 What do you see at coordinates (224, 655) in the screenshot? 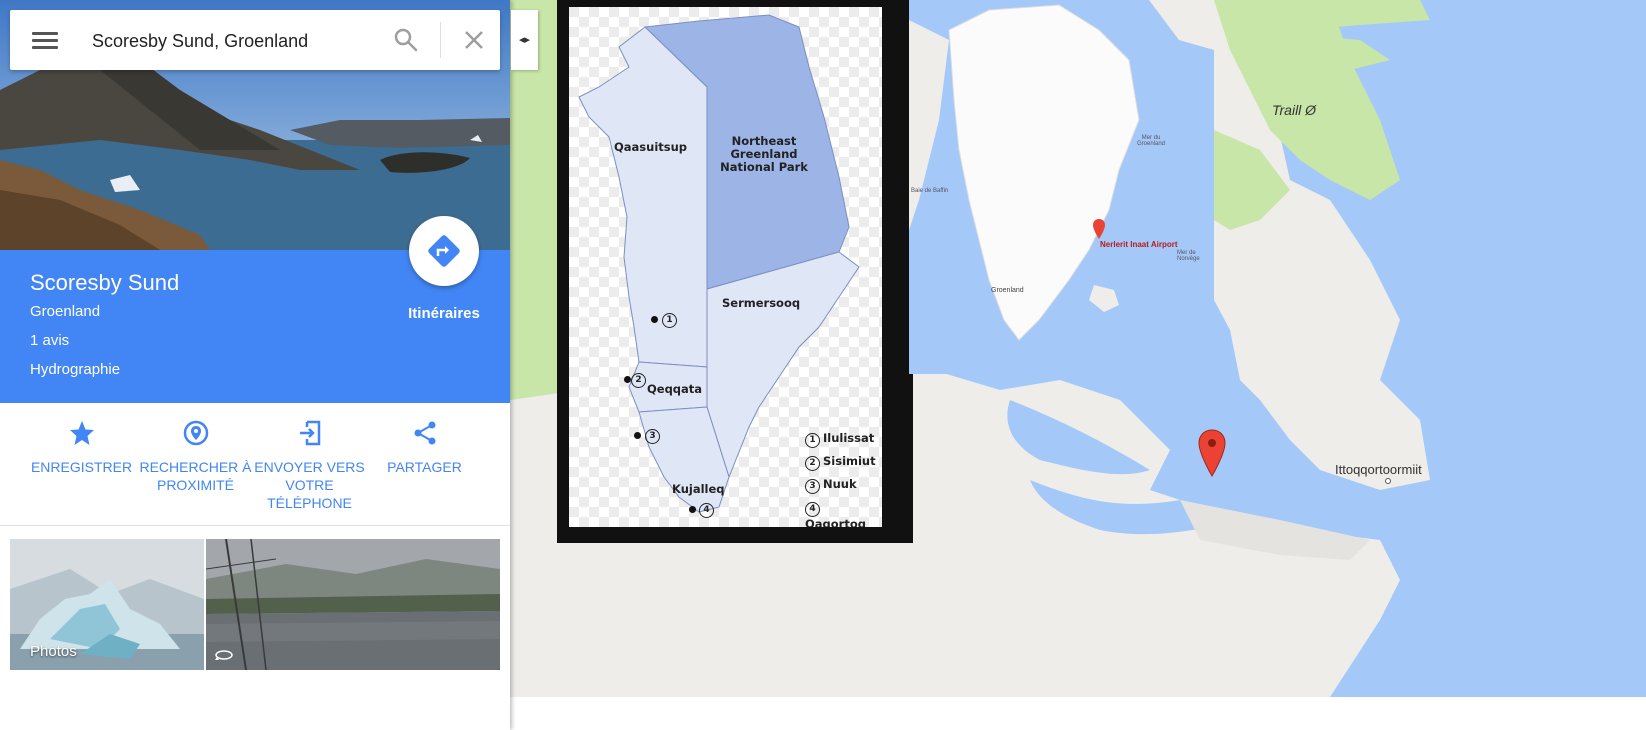
I see `street-view-360-icon` at bounding box center [224, 655].